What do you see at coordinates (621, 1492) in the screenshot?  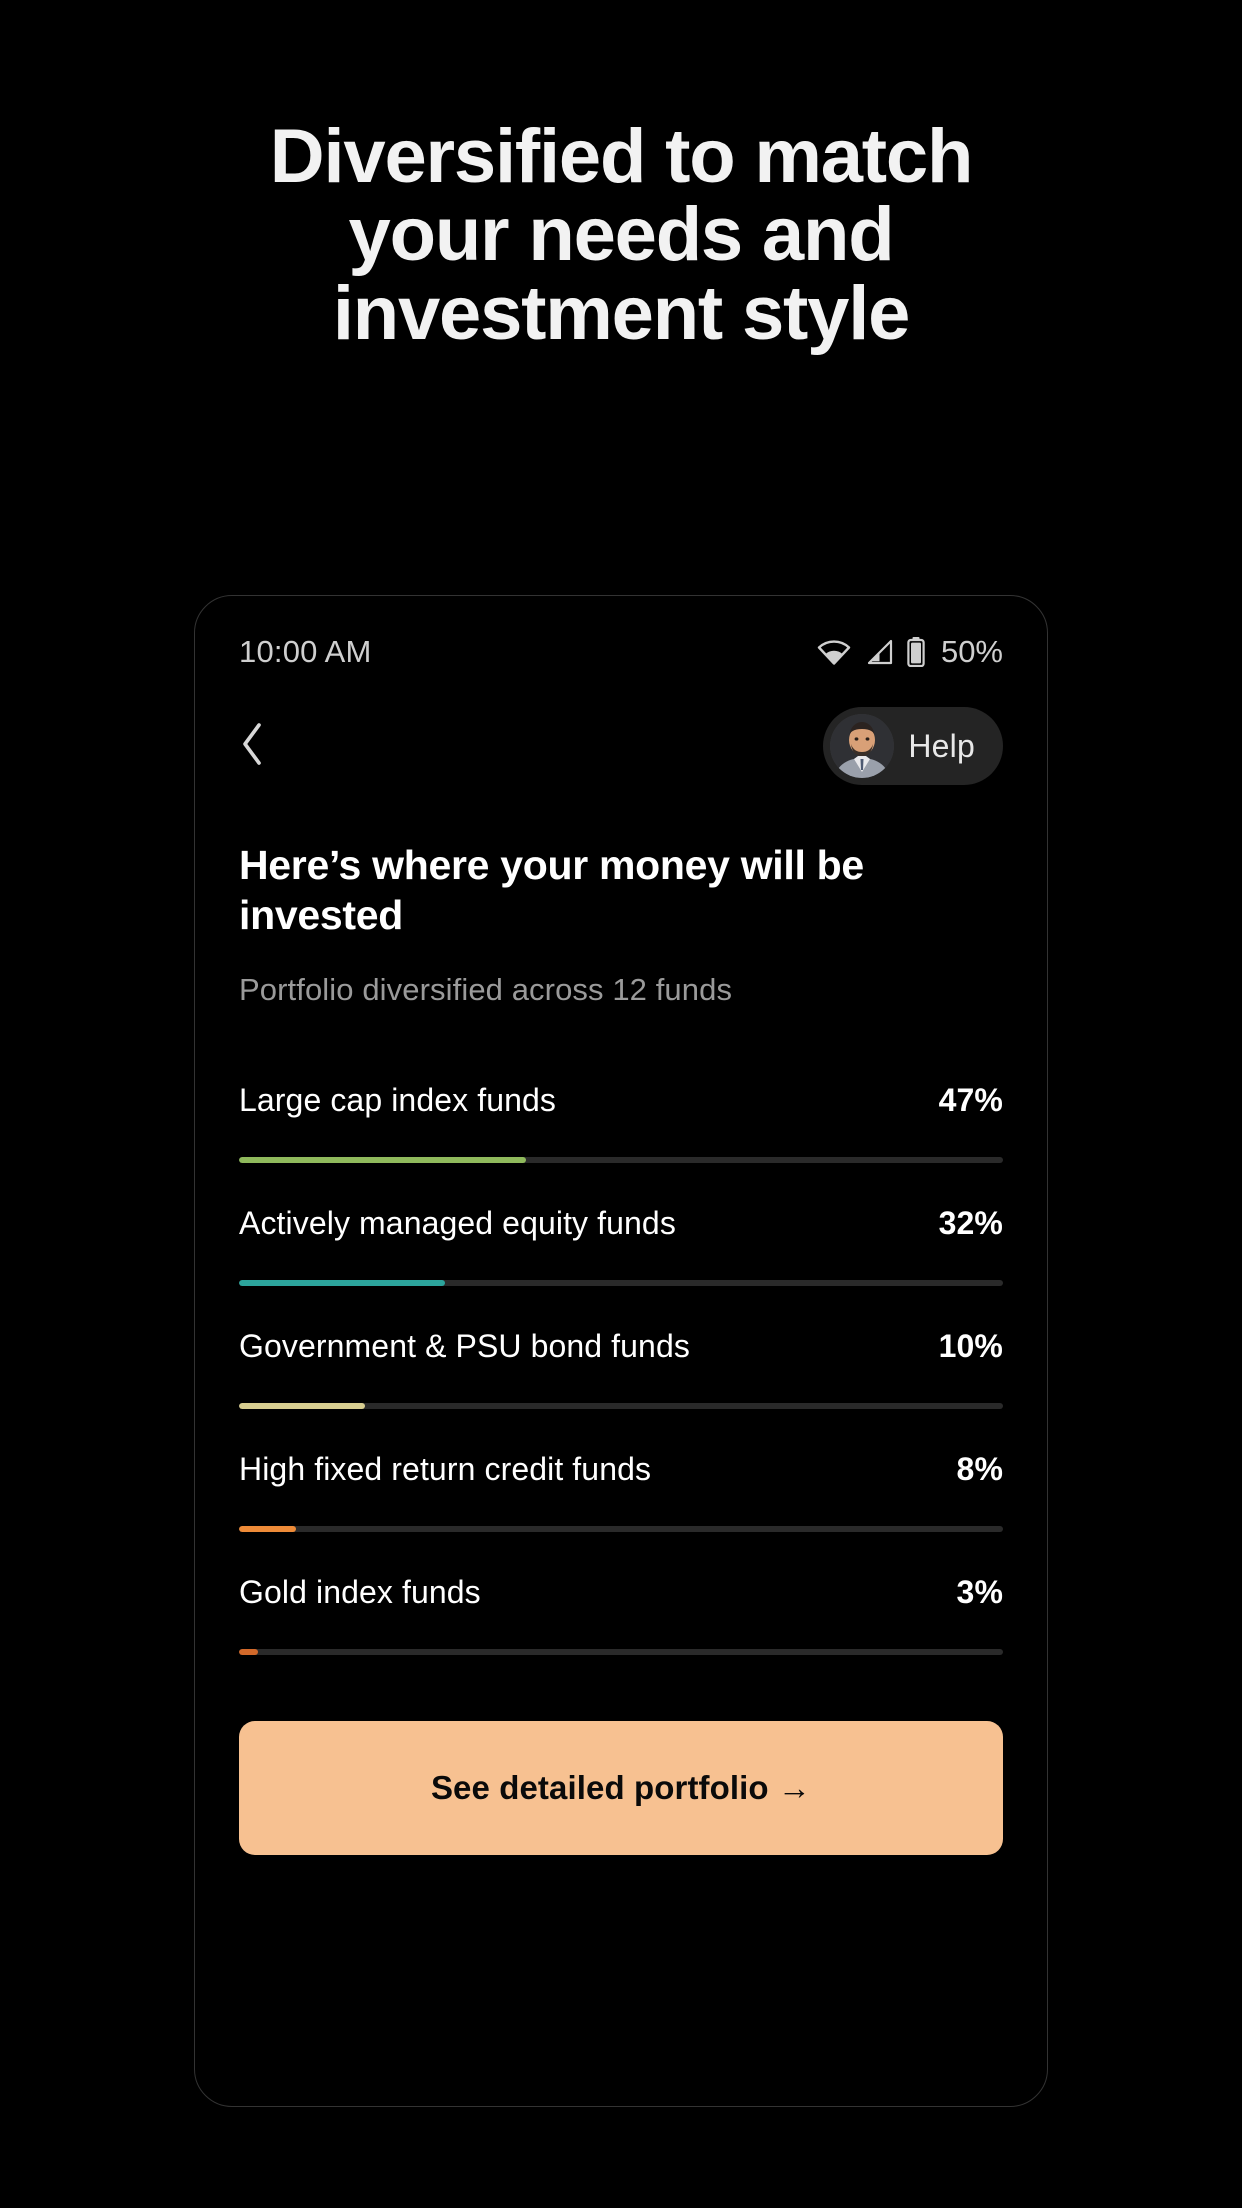 I see `list-item: High fixed return credit funds 8%` at bounding box center [621, 1492].